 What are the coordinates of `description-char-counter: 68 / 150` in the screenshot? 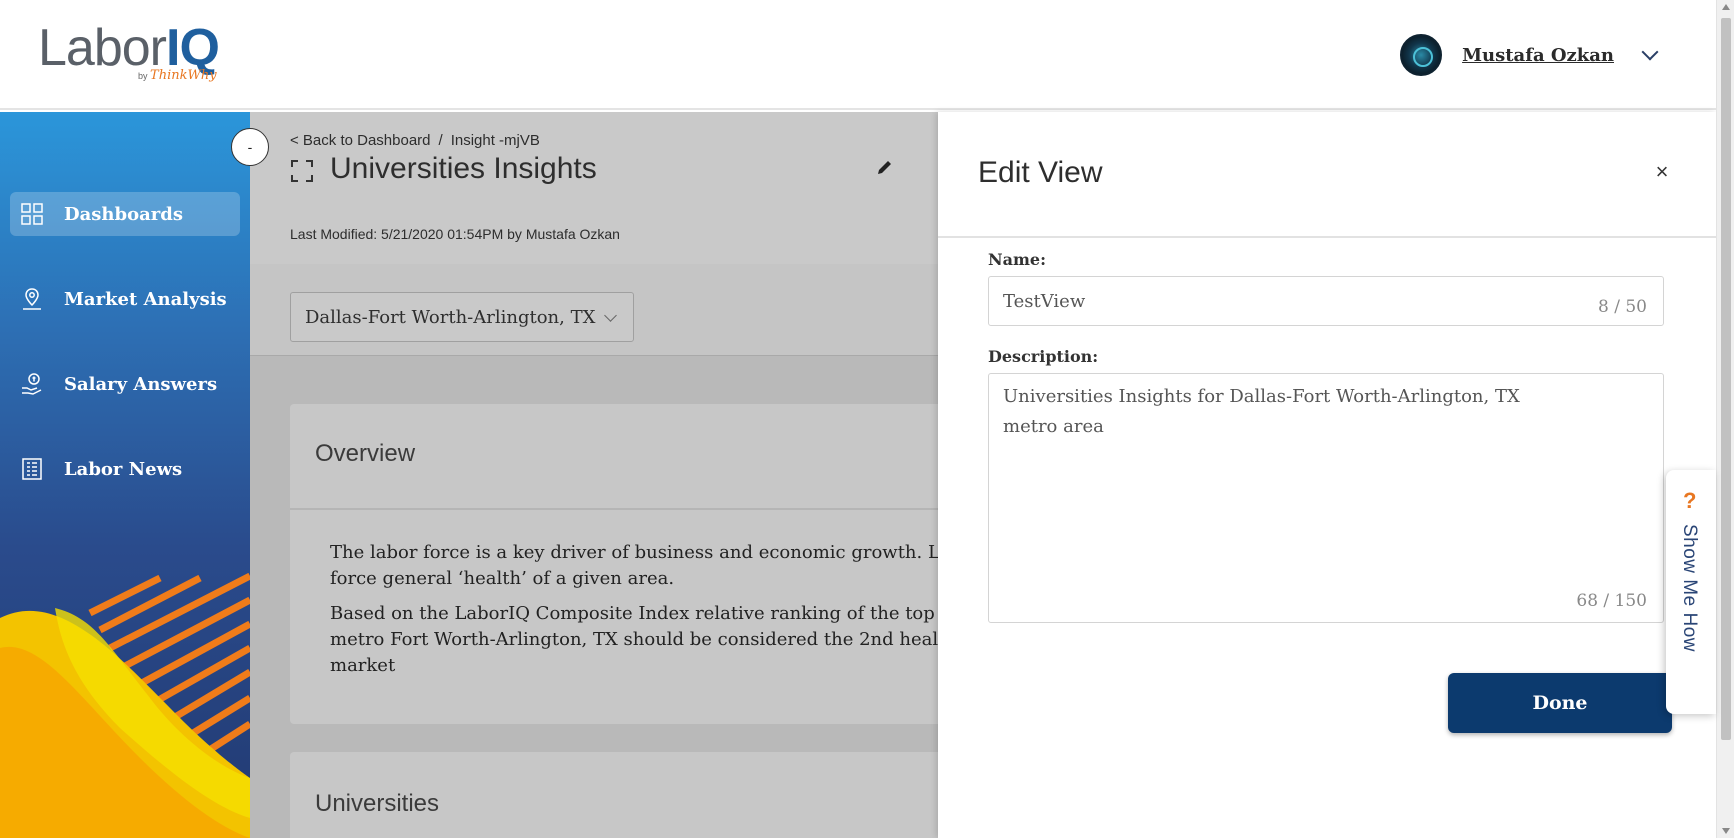 It's located at (1611, 601).